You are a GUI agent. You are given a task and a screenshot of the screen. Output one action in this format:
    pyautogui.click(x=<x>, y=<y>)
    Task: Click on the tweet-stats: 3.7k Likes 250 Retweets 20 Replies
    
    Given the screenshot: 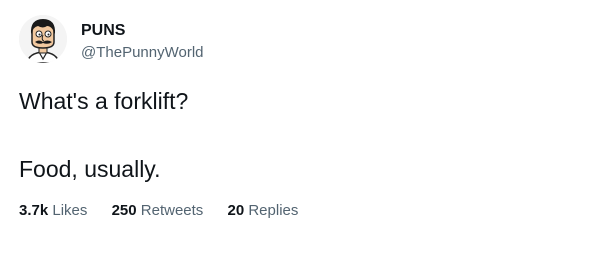 What is the action you would take?
    pyautogui.click(x=168, y=211)
    